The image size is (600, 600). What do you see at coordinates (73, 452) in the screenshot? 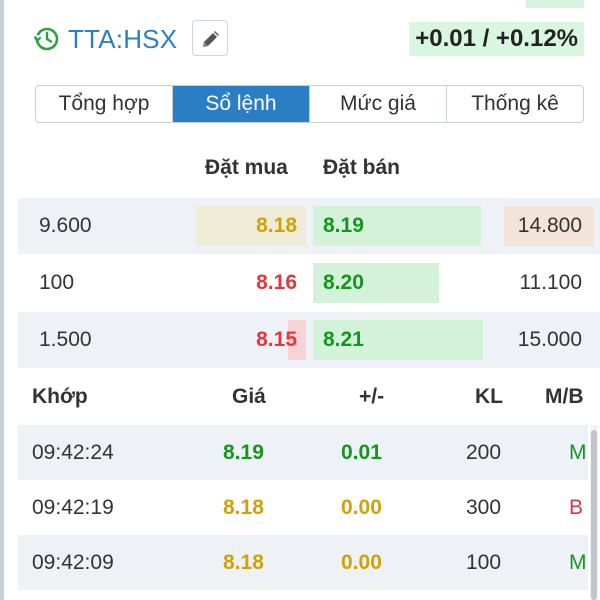
I see `trade-time: 09:42:24` at bounding box center [73, 452].